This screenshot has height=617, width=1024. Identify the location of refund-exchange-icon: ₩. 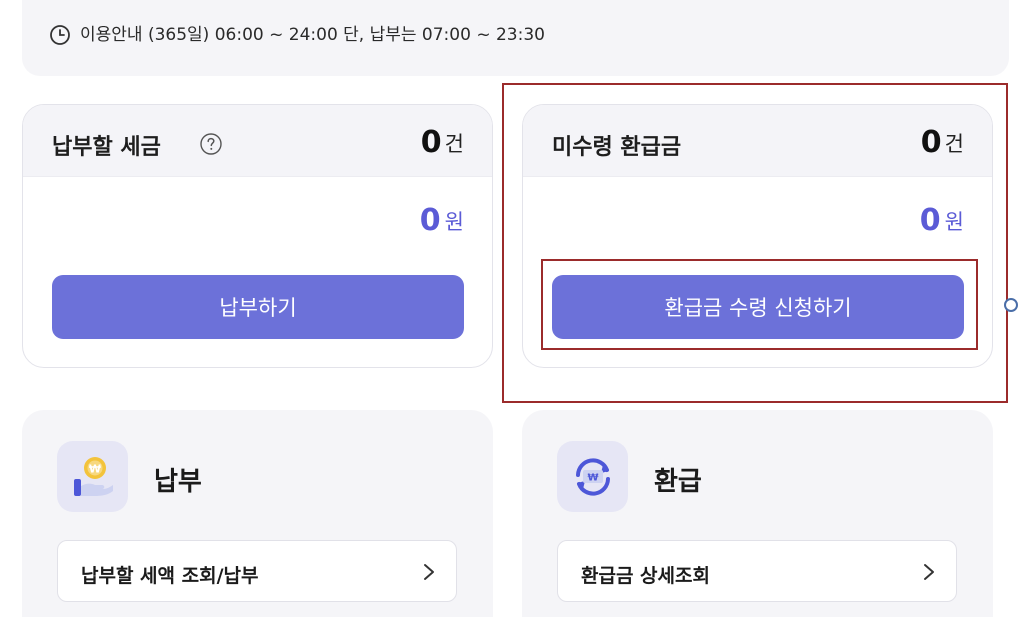
(592, 476).